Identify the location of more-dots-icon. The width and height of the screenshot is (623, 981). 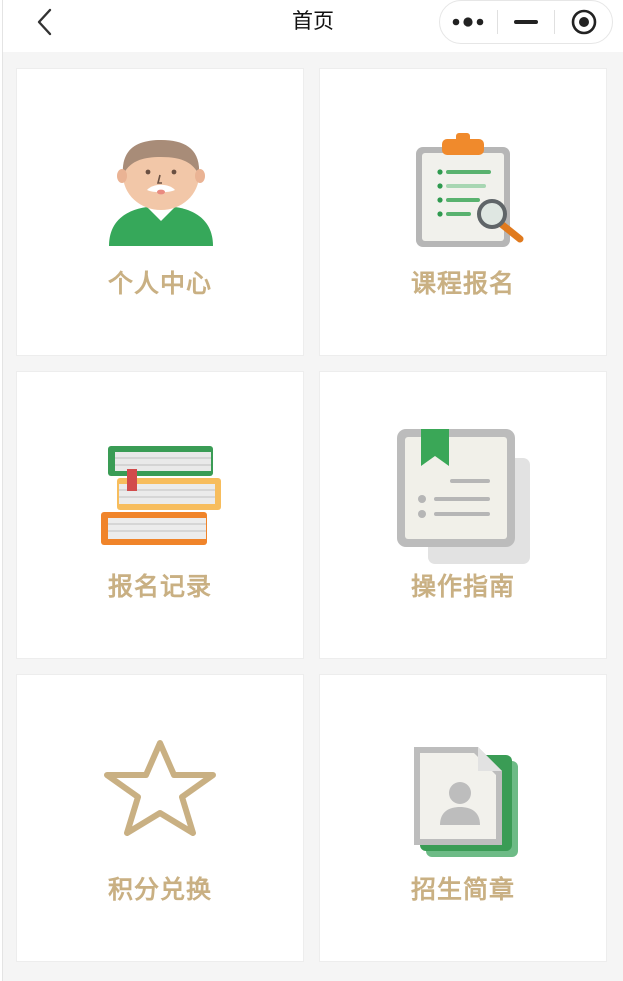
(468, 22).